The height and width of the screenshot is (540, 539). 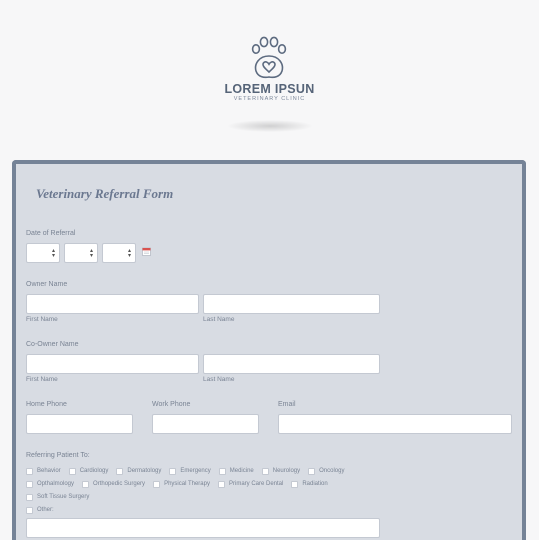 What do you see at coordinates (42, 379) in the screenshot?
I see `co-owner-first-name-sublabel: First Name` at bounding box center [42, 379].